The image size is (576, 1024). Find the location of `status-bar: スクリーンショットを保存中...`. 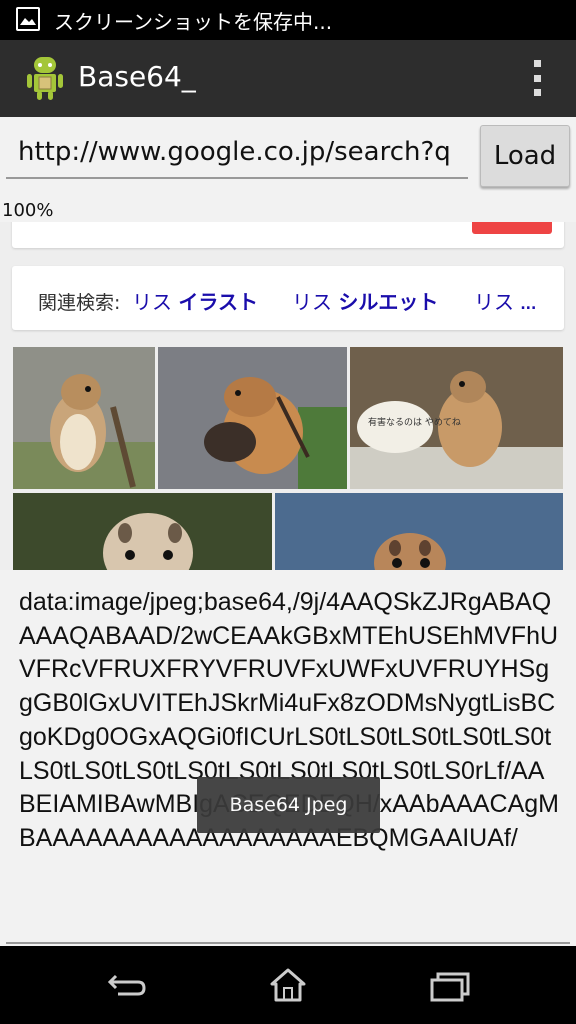

status-bar: スクリーンショットを保存中... is located at coordinates (288, 20).